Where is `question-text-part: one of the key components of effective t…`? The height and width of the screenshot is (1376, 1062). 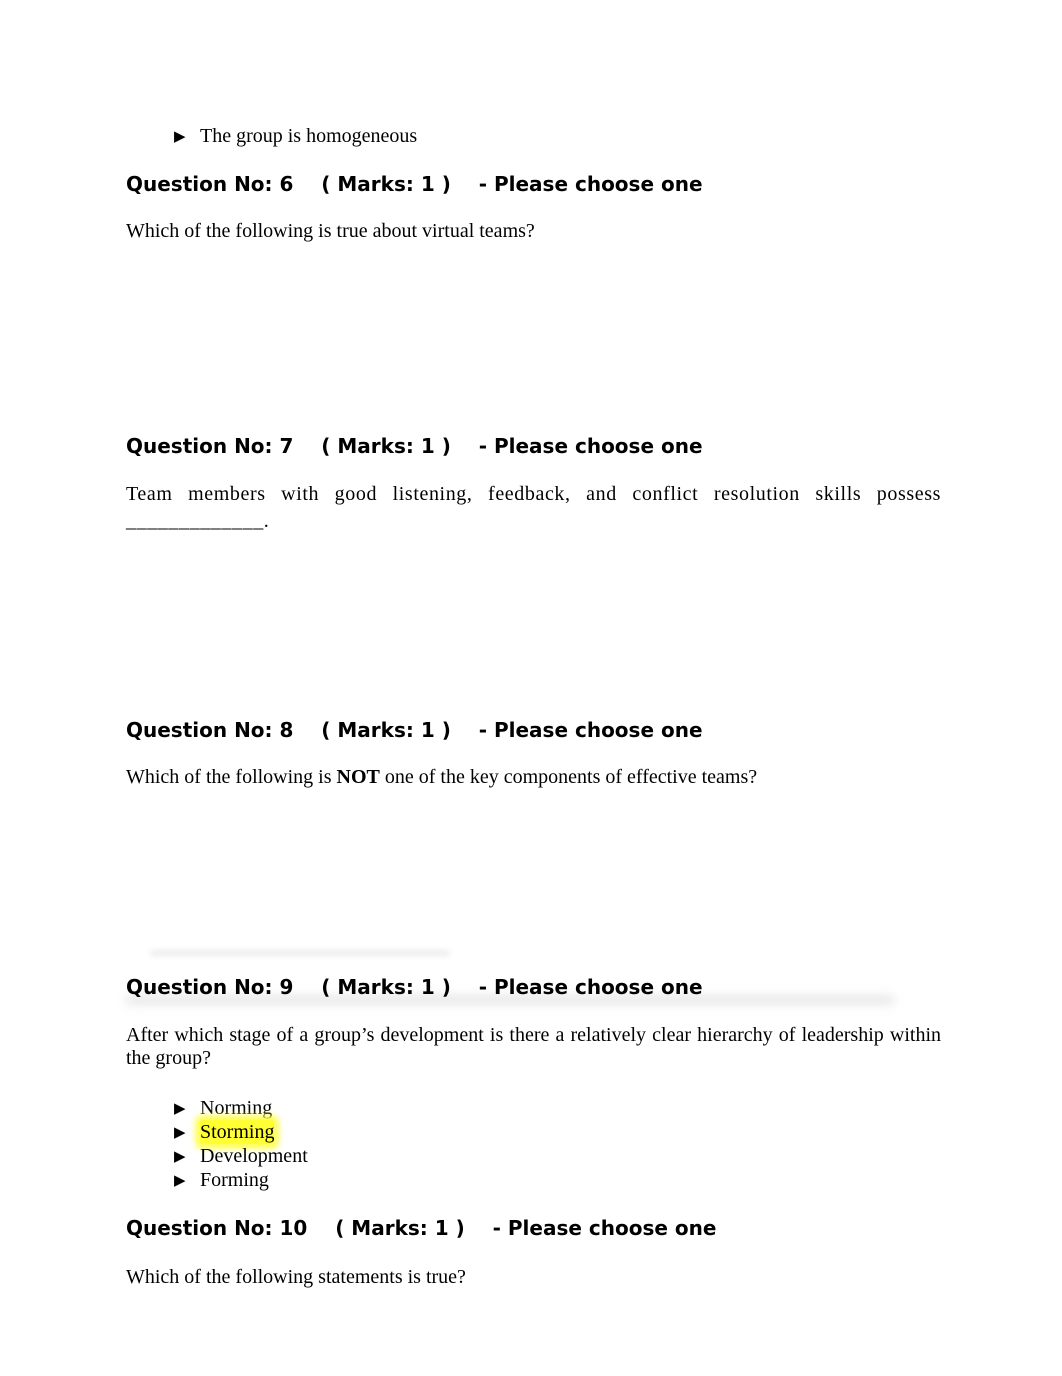 question-text-part: one of the key components of effective t… is located at coordinates (568, 777).